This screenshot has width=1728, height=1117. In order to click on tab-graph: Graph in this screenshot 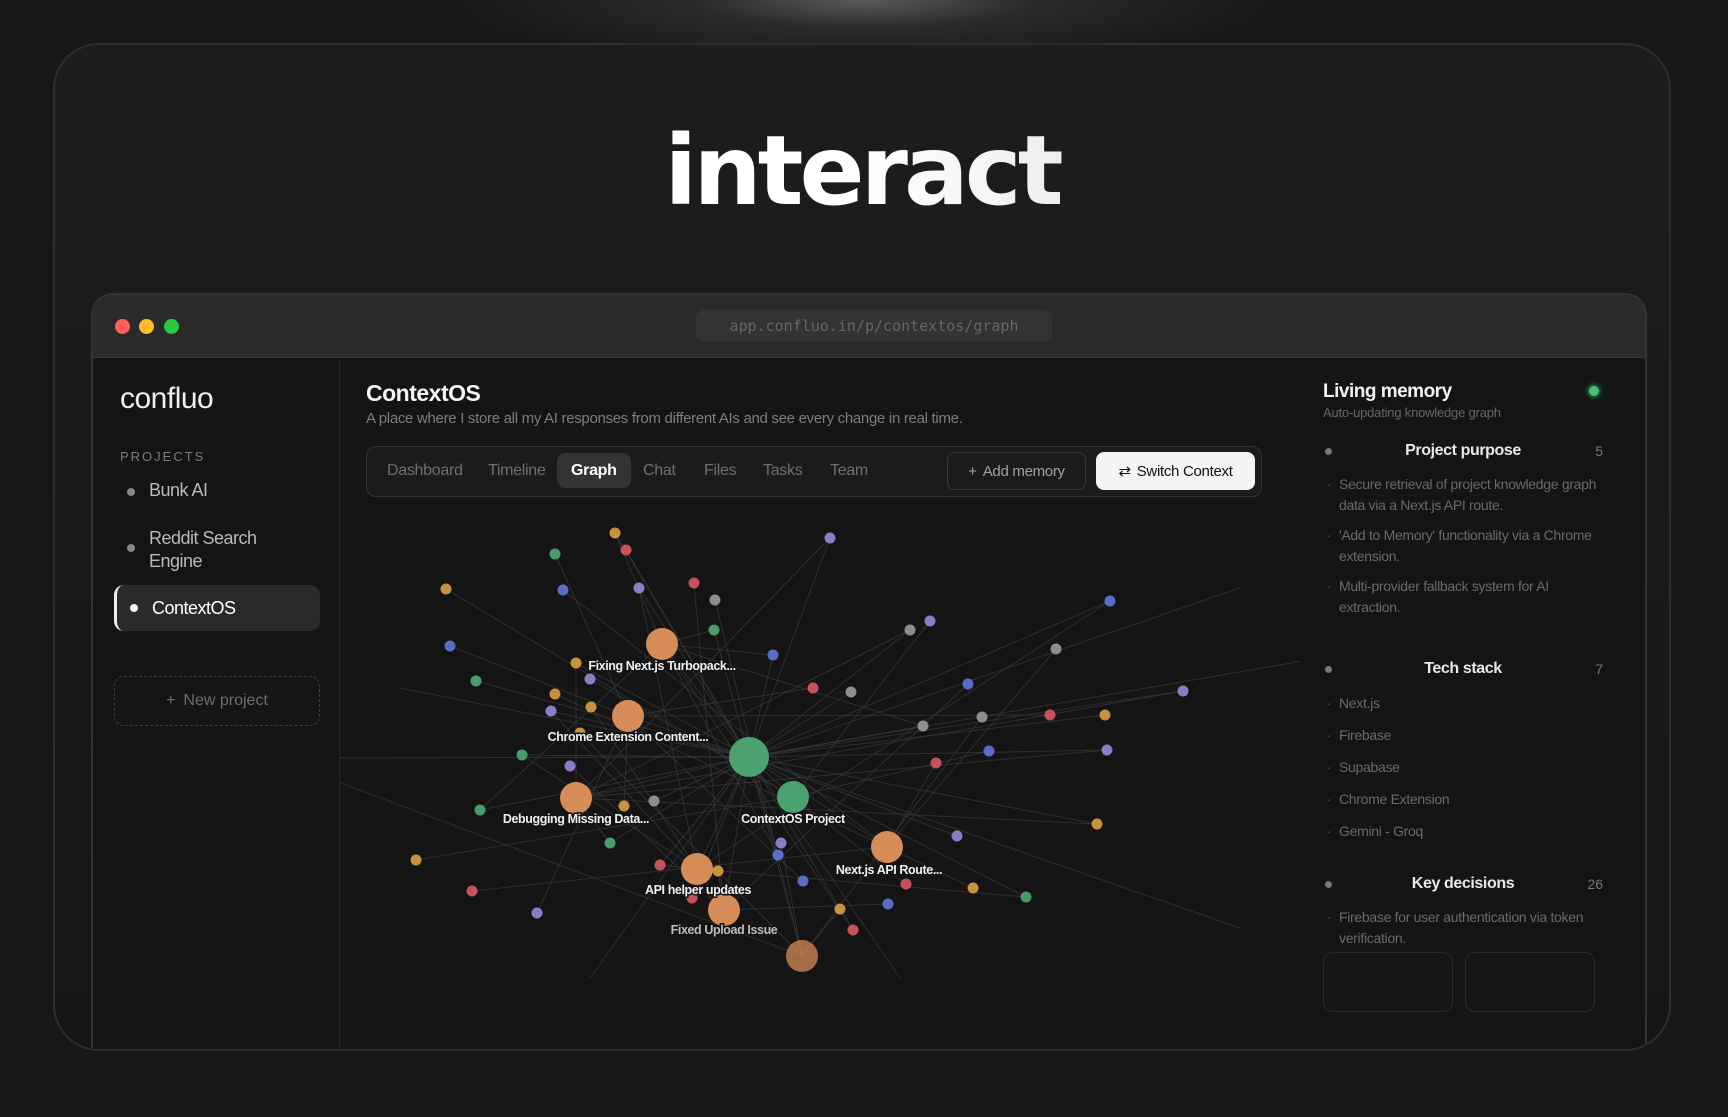, I will do `click(594, 470)`.